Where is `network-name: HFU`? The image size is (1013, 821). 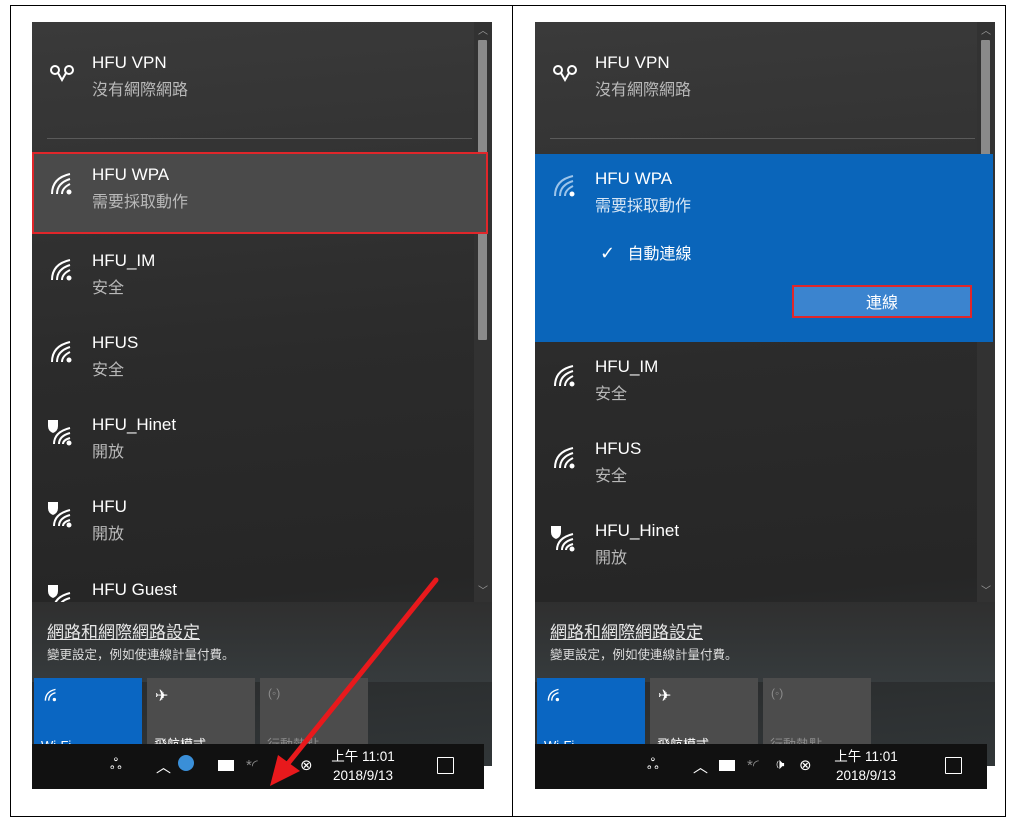
network-name: HFU is located at coordinates (109, 506).